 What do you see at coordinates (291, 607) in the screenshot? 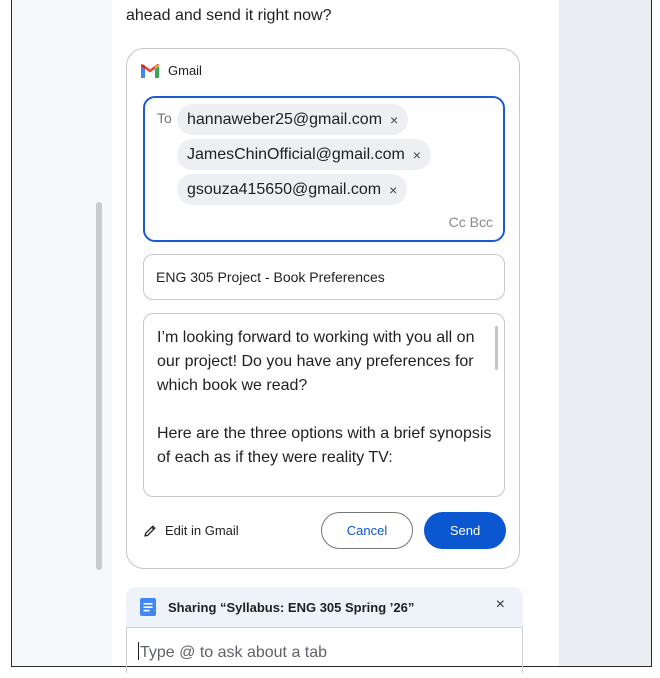
I see `sharing-label: Sharing “Syllabus: ENG 305 Spring ’26”` at bounding box center [291, 607].